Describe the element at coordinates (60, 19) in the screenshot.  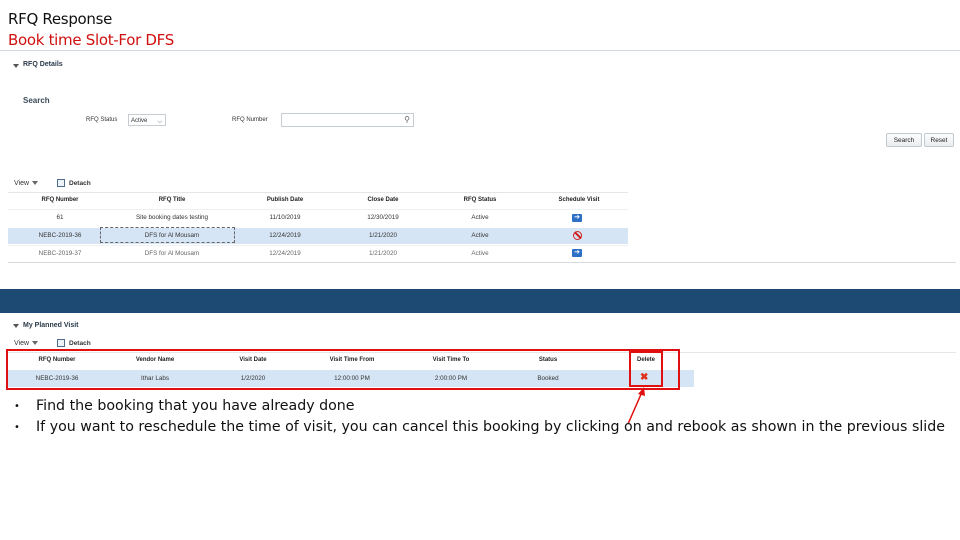
I see `slide-title: RFQ Response` at that location.